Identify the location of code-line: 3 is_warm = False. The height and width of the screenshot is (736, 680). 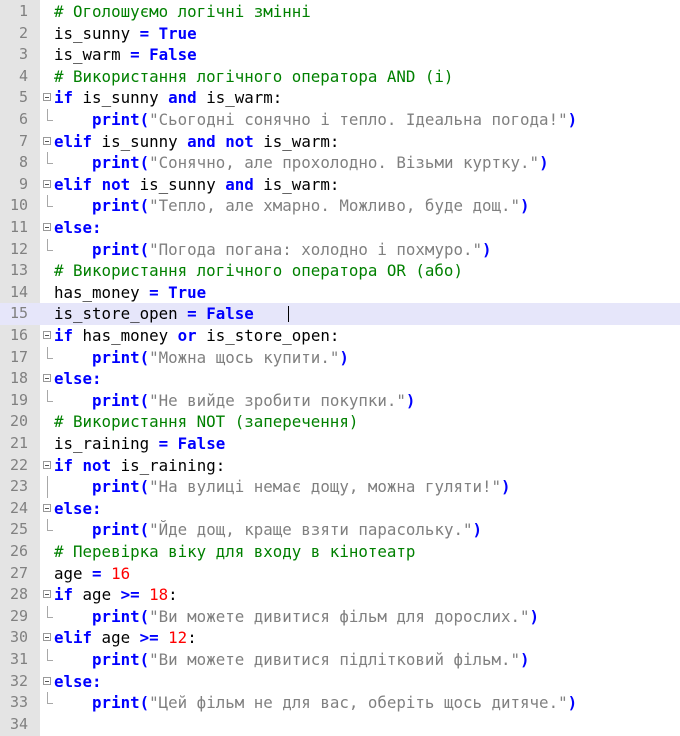
(340, 55).